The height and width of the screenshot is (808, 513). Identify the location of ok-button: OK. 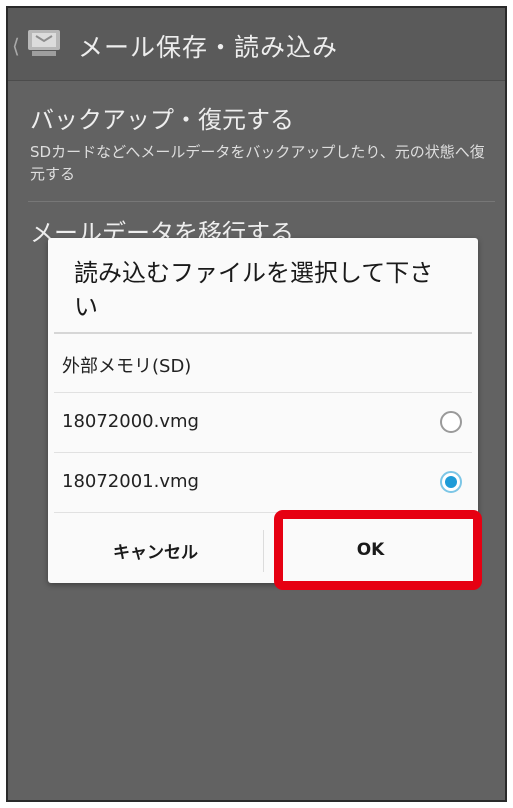
(370, 550).